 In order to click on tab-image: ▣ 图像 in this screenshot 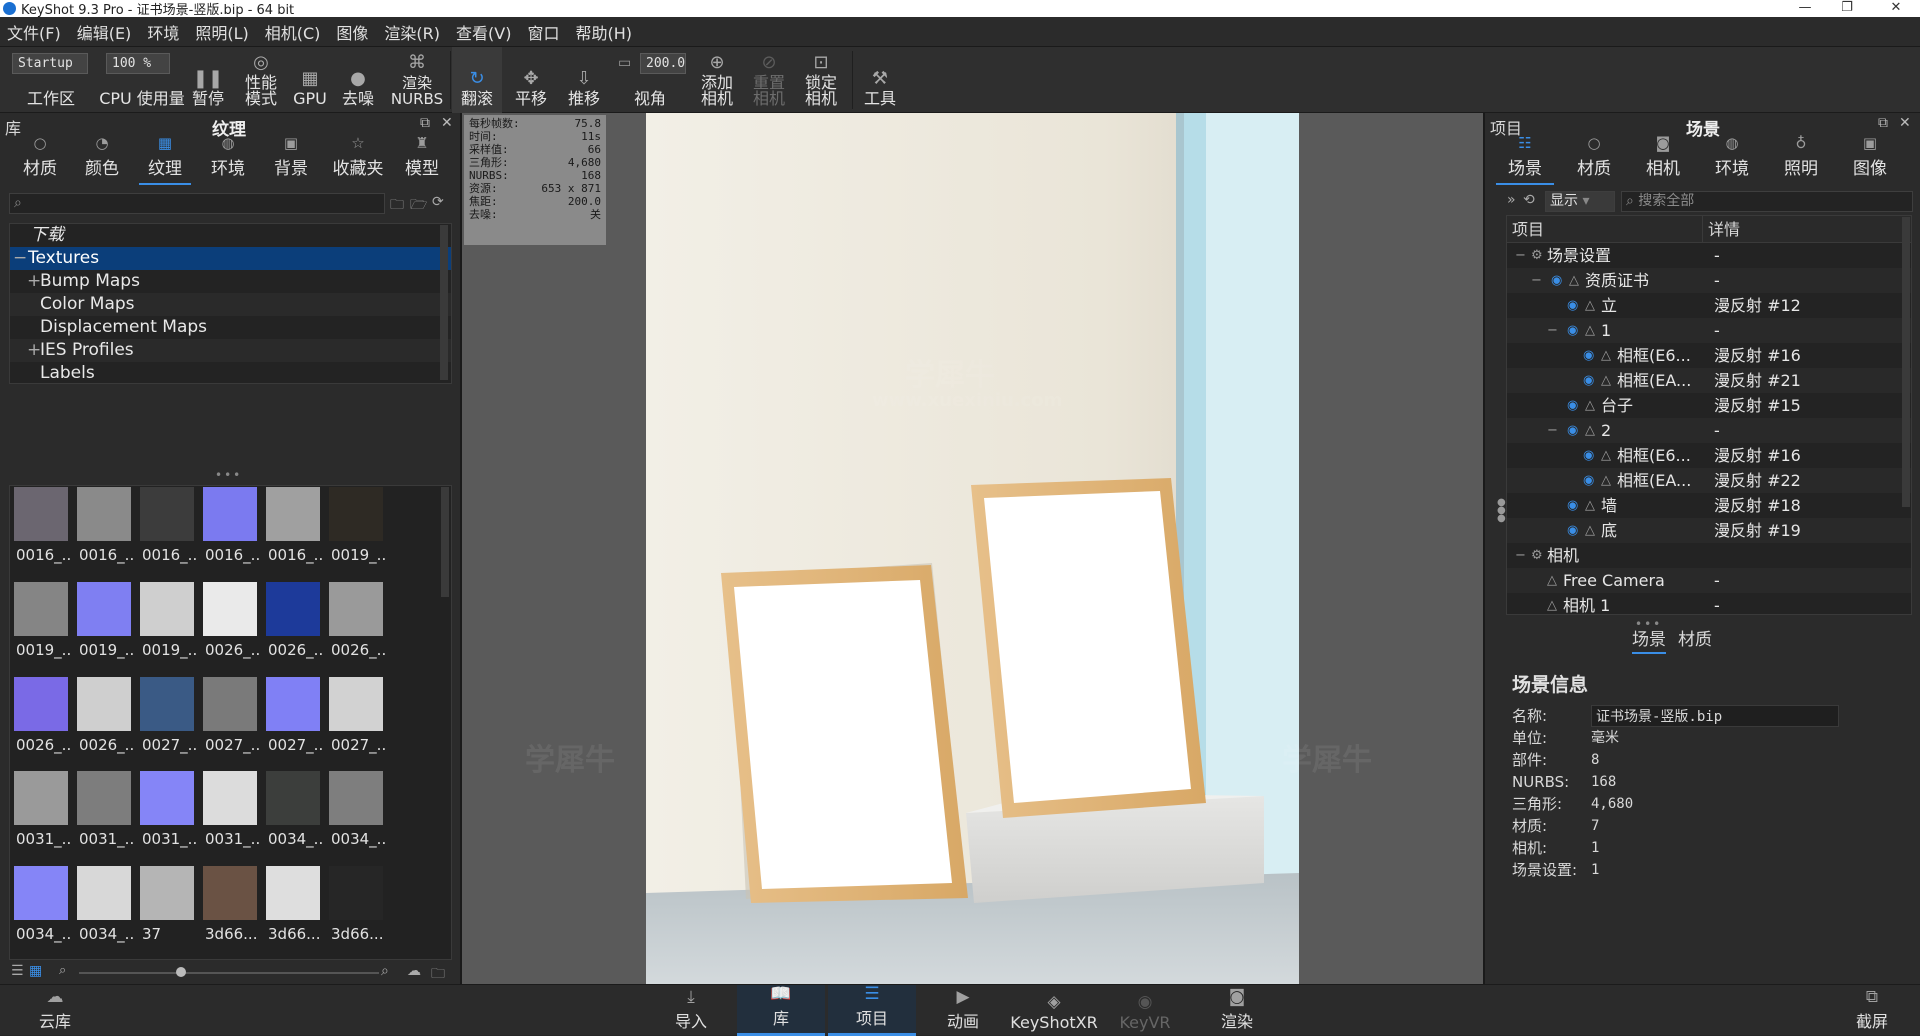, I will do `click(1870, 159)`.